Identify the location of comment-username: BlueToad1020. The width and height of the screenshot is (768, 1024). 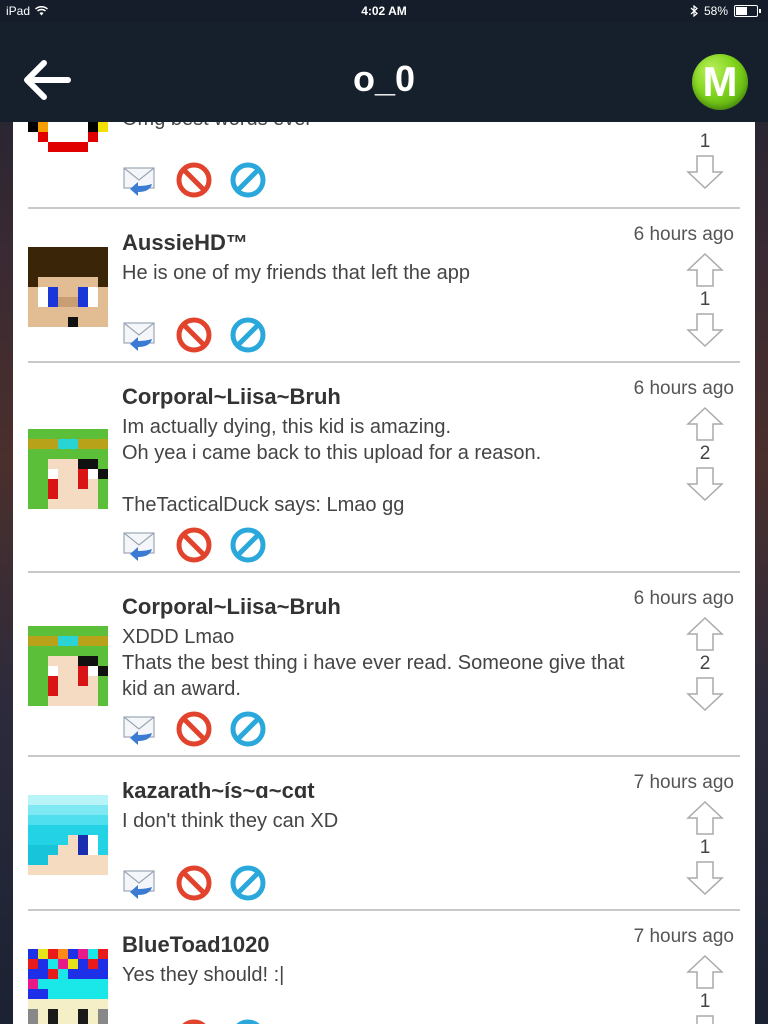
(196, 945).